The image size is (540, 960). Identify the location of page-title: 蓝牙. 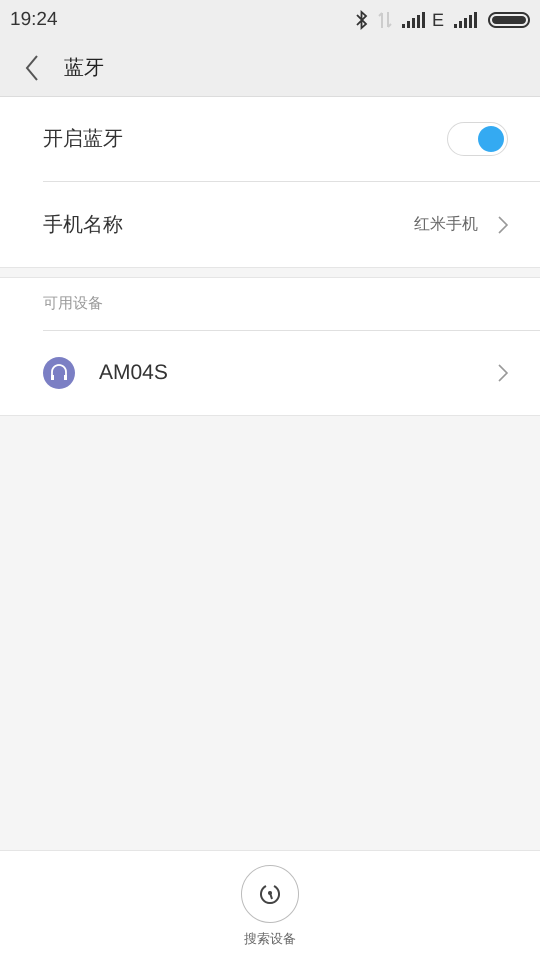
(84, 68).